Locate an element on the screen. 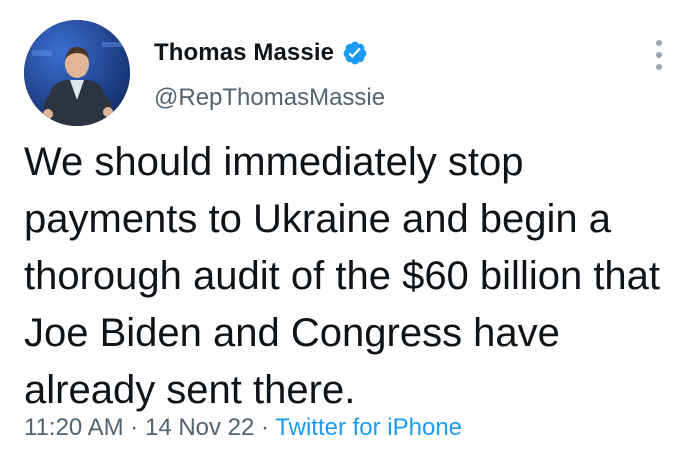 This screenshot has height=466, width=700. tweet-date: 14 Nov 22 is located at coordinates (199, 427).